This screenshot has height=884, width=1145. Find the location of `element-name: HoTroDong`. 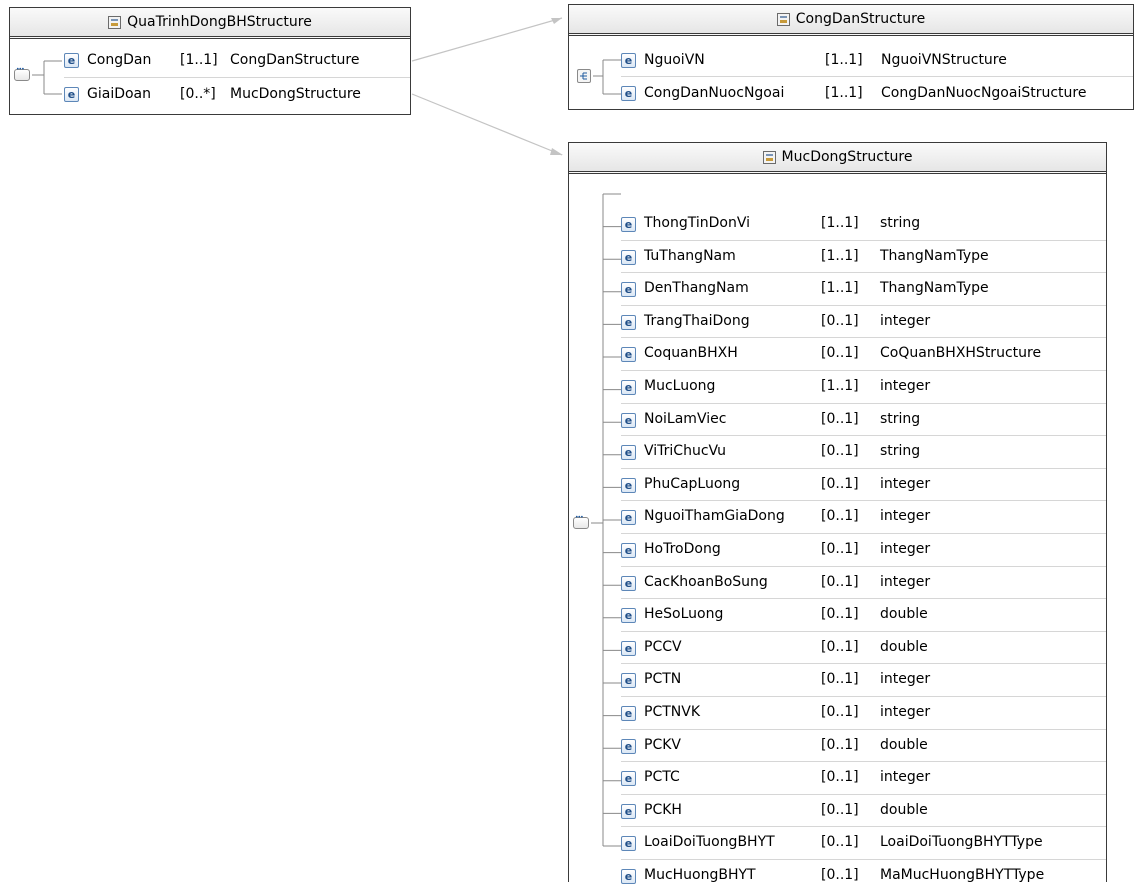

element-name: HoTroDong is located at coordinates (682, 549).